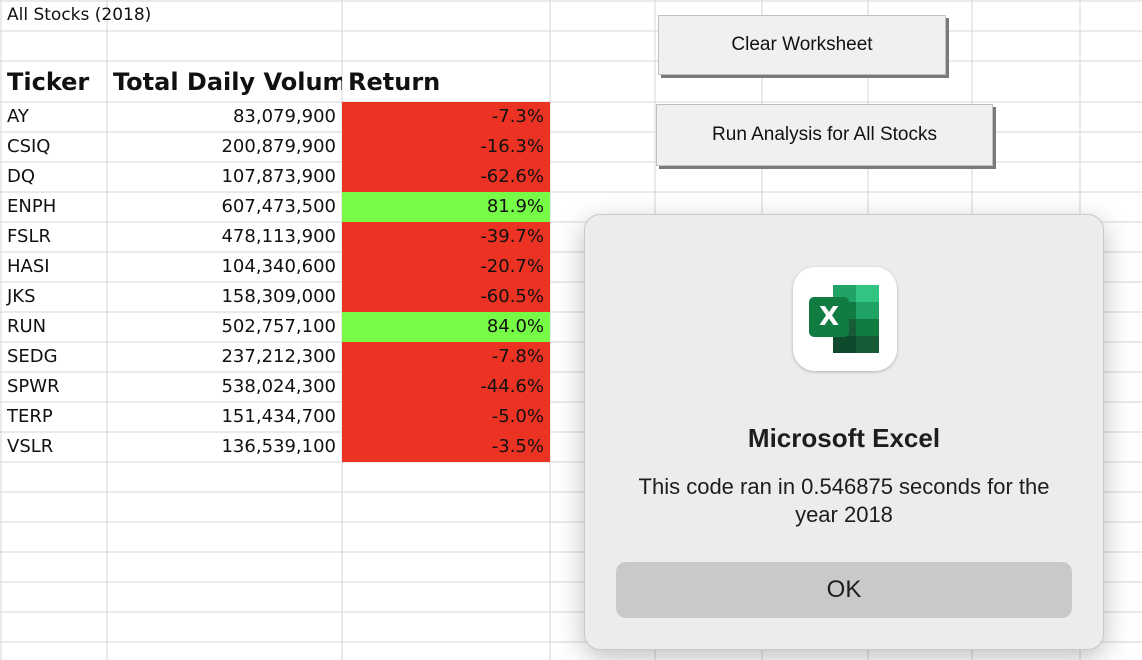  Describe the element at coordinates (53, 207) in the screenshot. I see `ticker-cell: ENPH` at that location.